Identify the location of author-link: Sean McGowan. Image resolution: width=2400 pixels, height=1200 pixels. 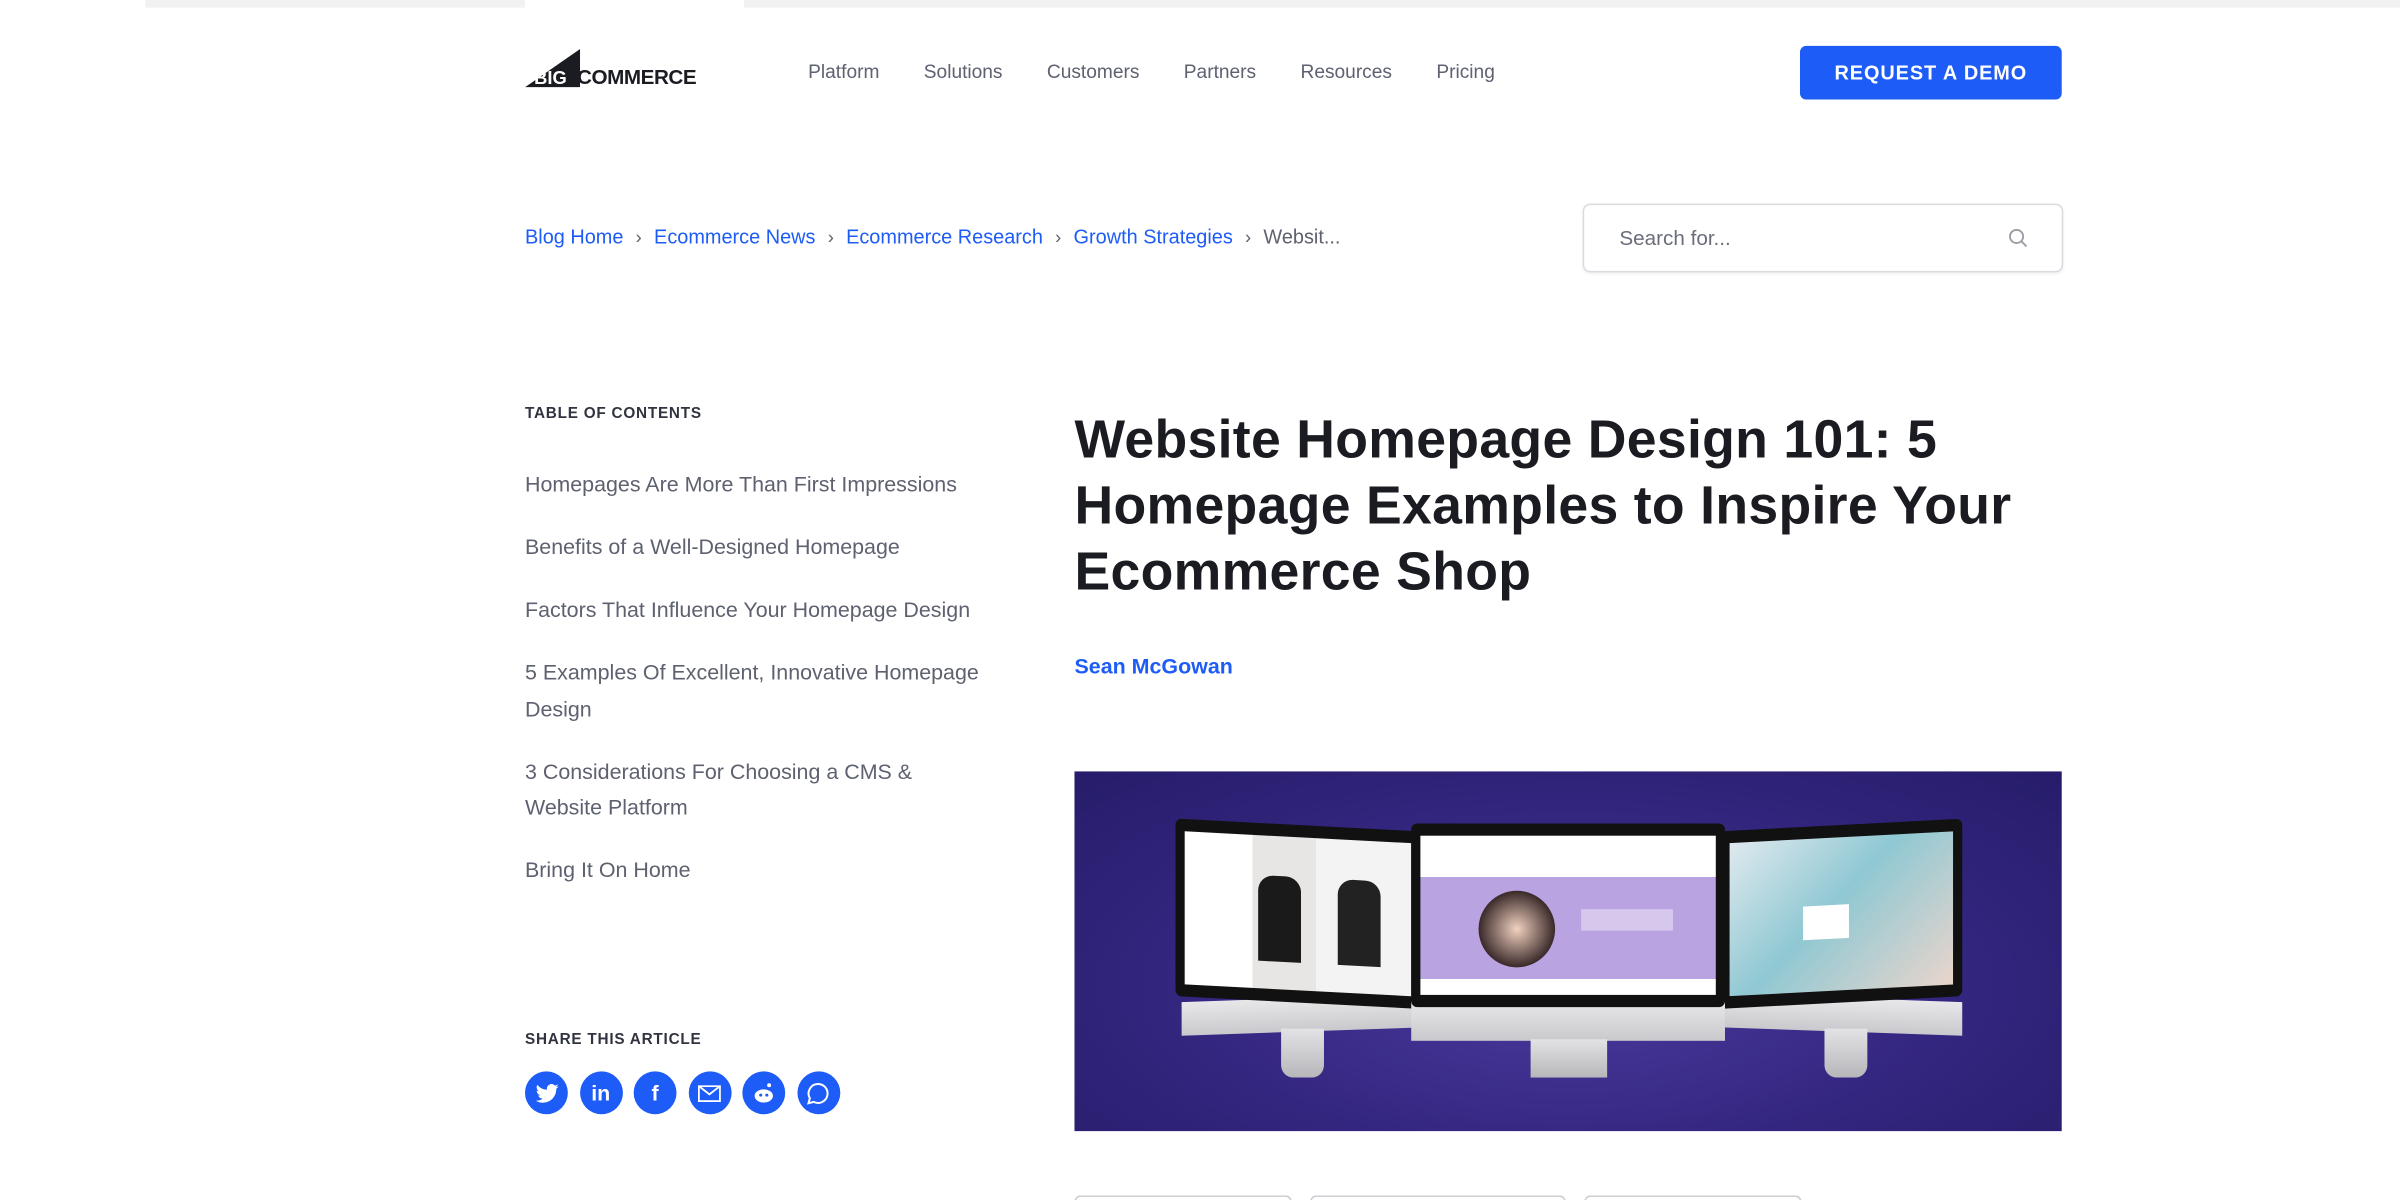
(1153, 666).